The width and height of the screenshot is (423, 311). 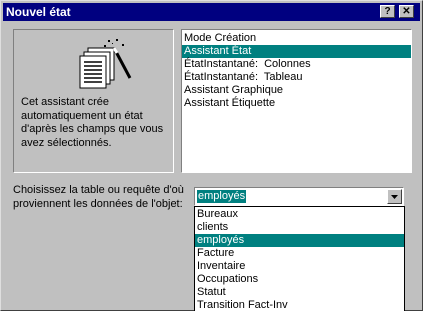 What do you see at coordinates (222, 196) in the screenshot?
I see `source-value: employés` at bounding box center [222, 196].